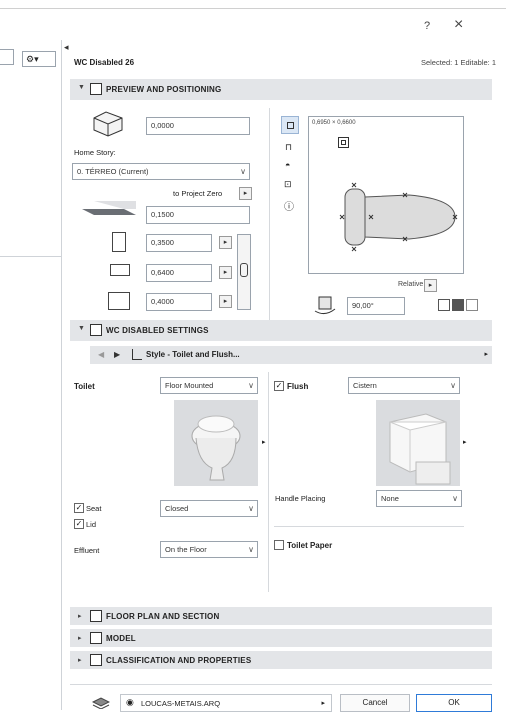  What do you see at coordinates (164, 89) in the screenshot?
I see `section-label: PREVIEW AND POSITIONING` at bounding box center [164, 89].